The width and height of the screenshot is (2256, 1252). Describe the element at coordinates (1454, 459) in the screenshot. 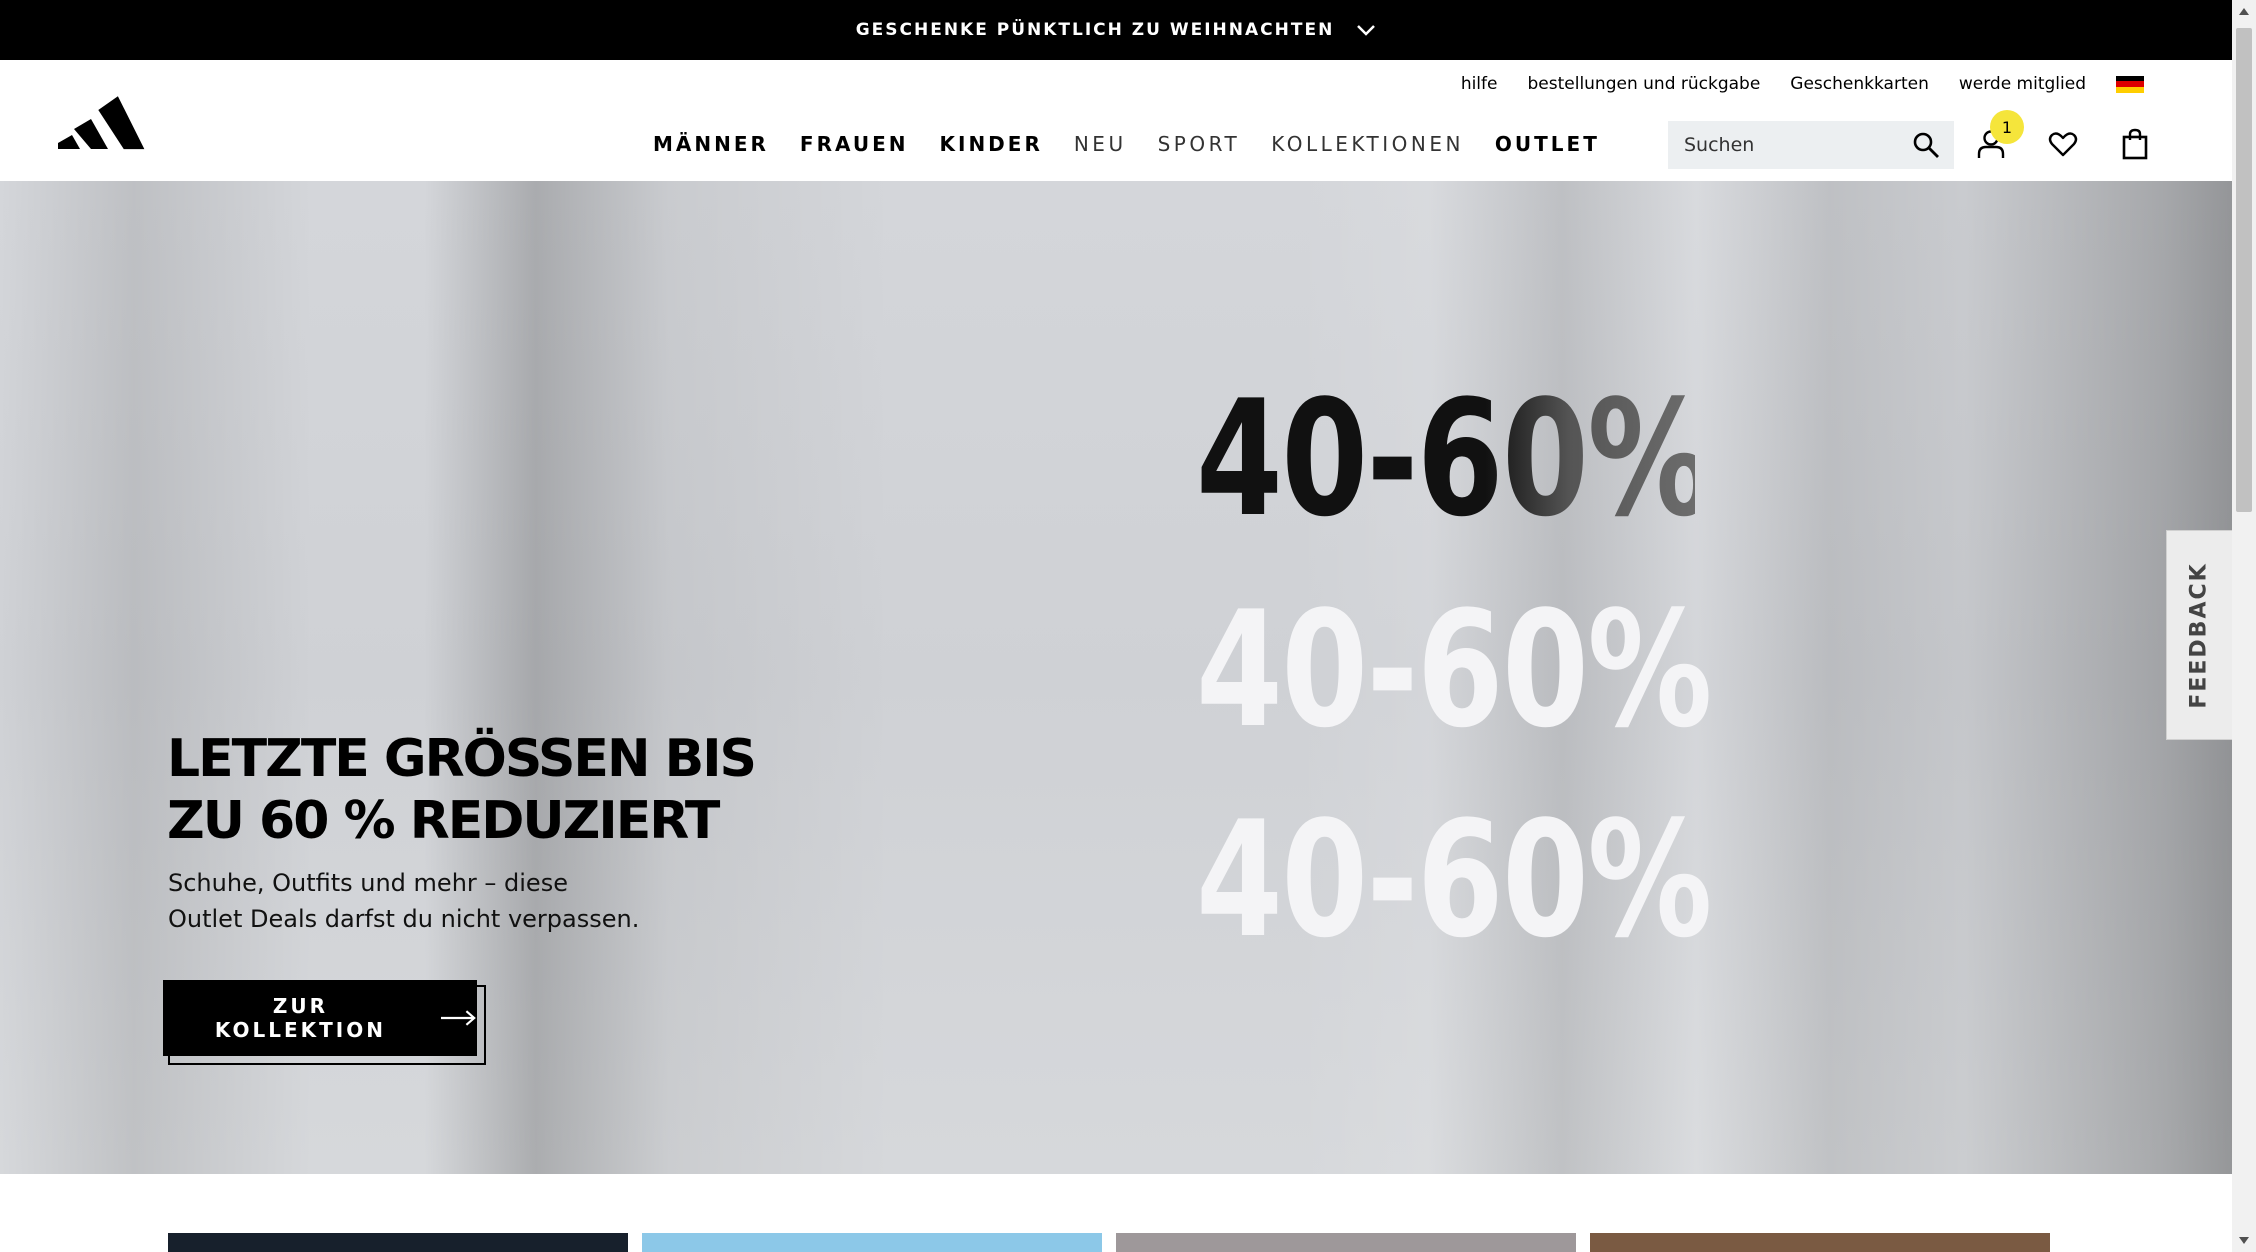

I see `hero-discount-text-1: 40-60%` at that location.